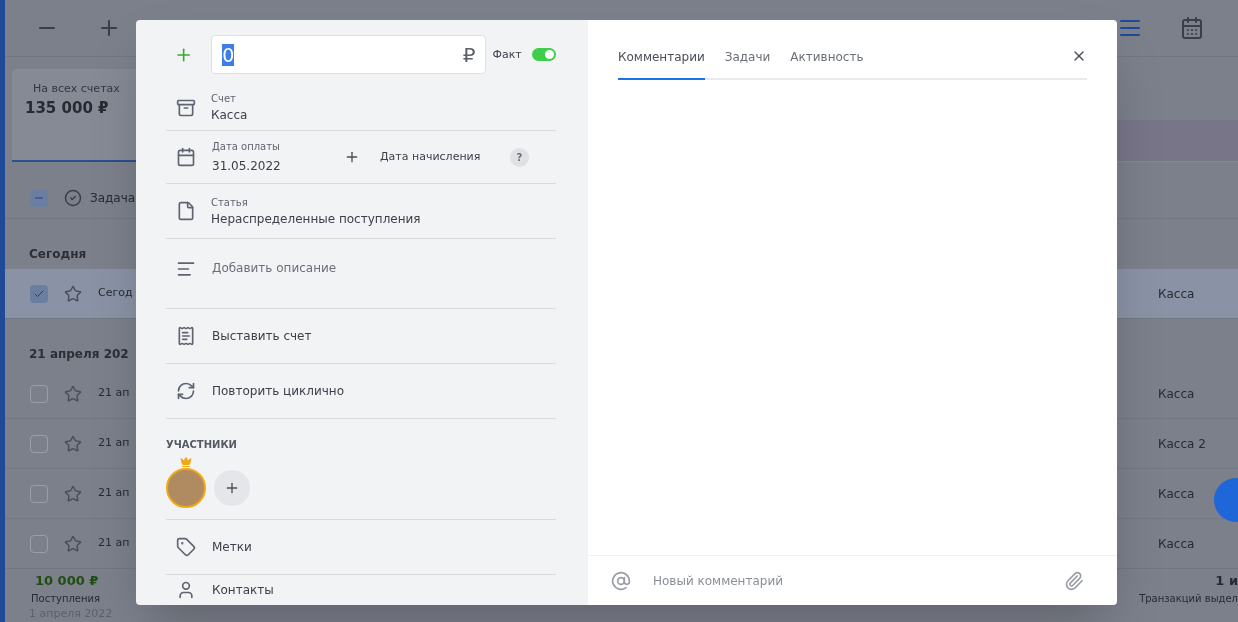 The height and width of the screenshot is (622, 1238). What do you see at coordinates (186, 547) in the screenshot?
I see `tag-icon` at bounding box center [186, 547].